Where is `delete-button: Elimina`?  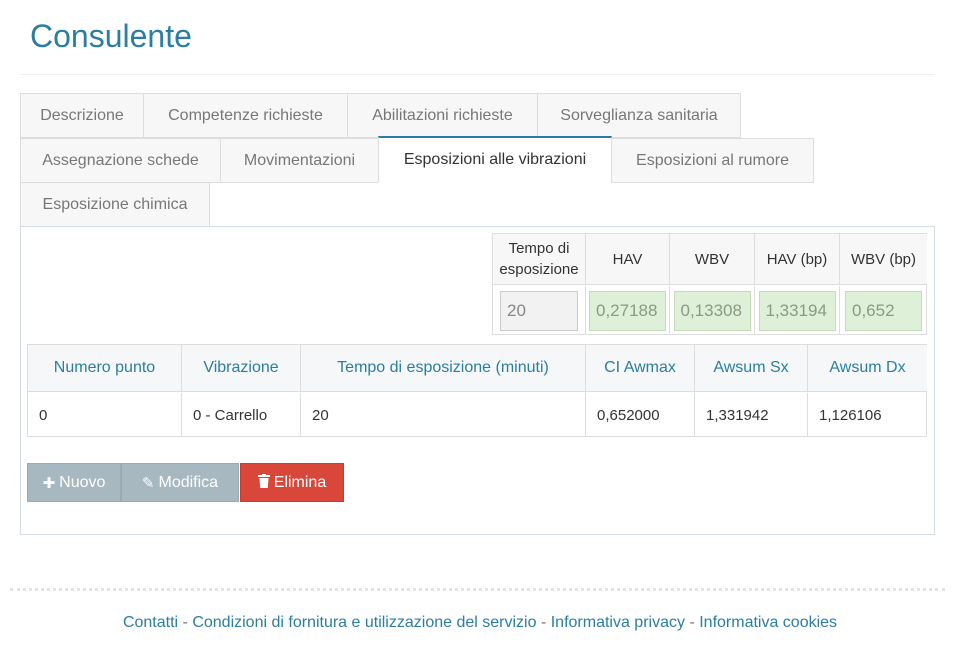
delete-button: Elimina is located at coordinates (292, 482).